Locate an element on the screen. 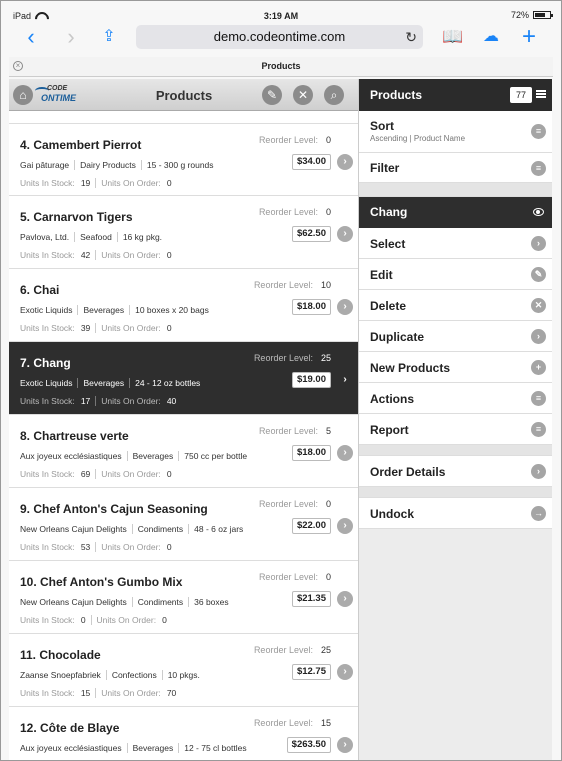  back-icon: ‹ is located at coordinates (31, 37).